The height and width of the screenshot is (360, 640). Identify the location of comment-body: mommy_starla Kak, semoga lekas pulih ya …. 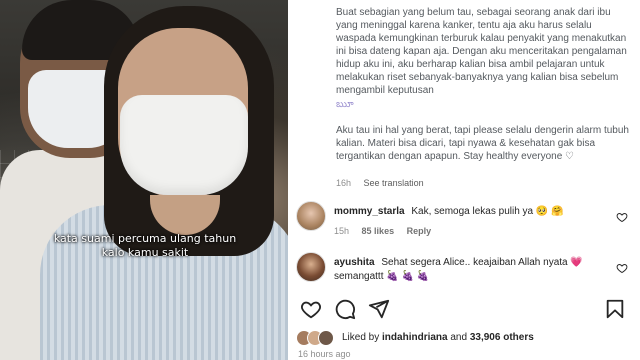
(469, 212).